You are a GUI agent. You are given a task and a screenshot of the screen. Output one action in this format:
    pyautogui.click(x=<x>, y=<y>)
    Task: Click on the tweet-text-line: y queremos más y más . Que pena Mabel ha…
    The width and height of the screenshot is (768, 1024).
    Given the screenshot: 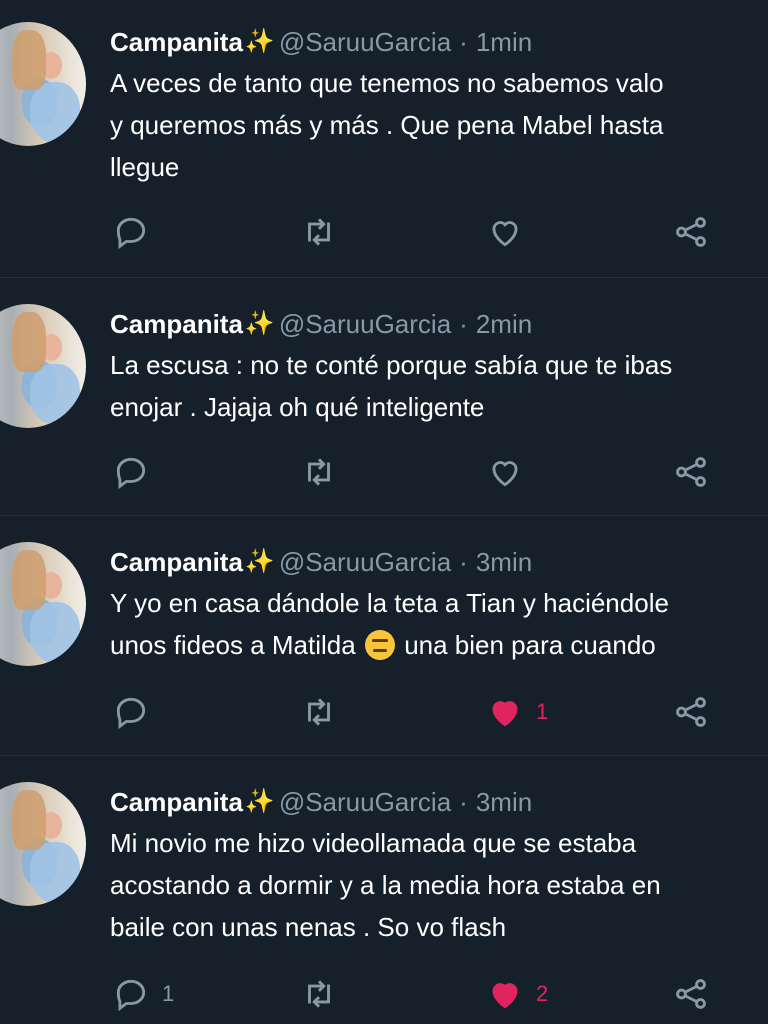 What is the action you would take?
    pyautogui.click(x=387, y=125)
    